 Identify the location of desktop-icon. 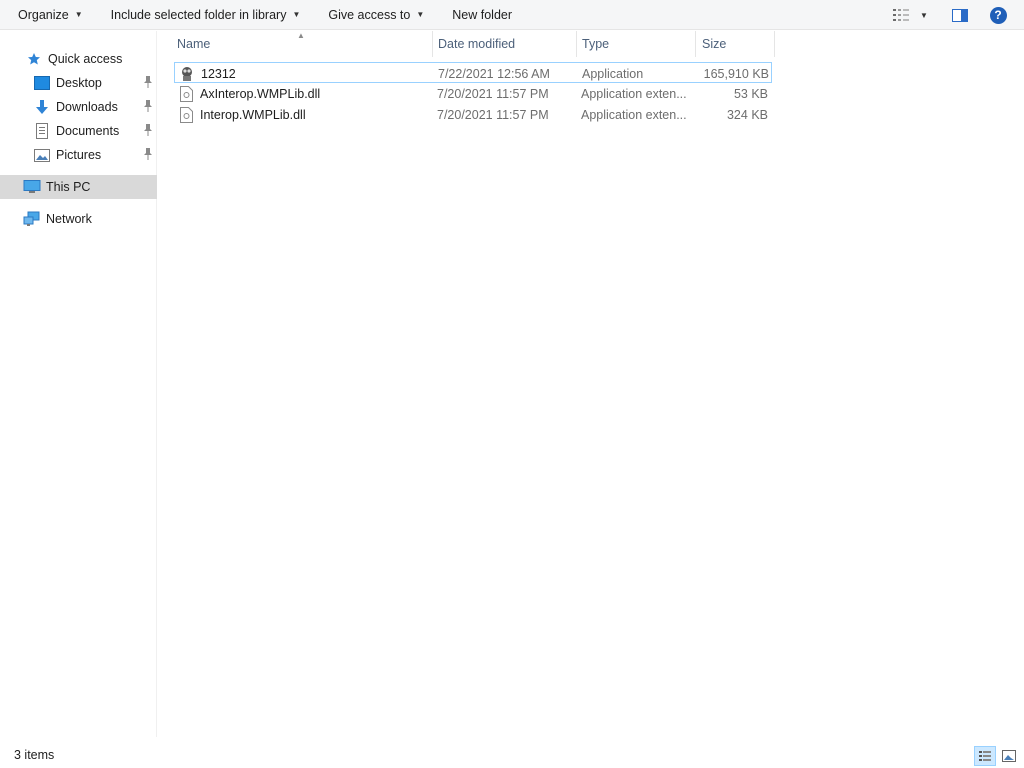
(42, 83).